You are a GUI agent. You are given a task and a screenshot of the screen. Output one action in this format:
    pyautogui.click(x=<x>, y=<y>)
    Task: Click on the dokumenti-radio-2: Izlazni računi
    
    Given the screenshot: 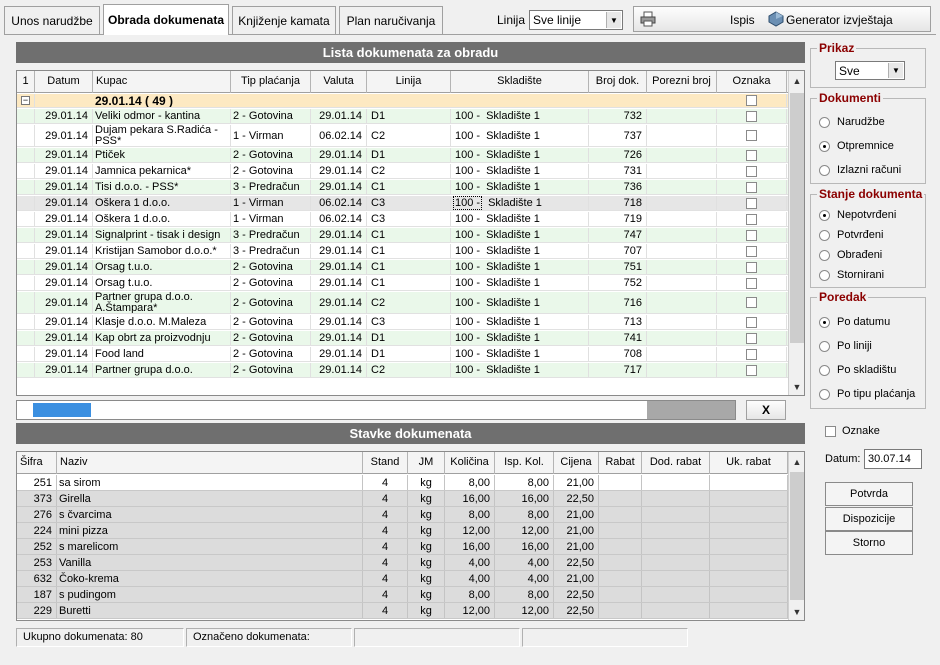 What is the action you would take?
    pyautogui.click(x=860, y=170)
    